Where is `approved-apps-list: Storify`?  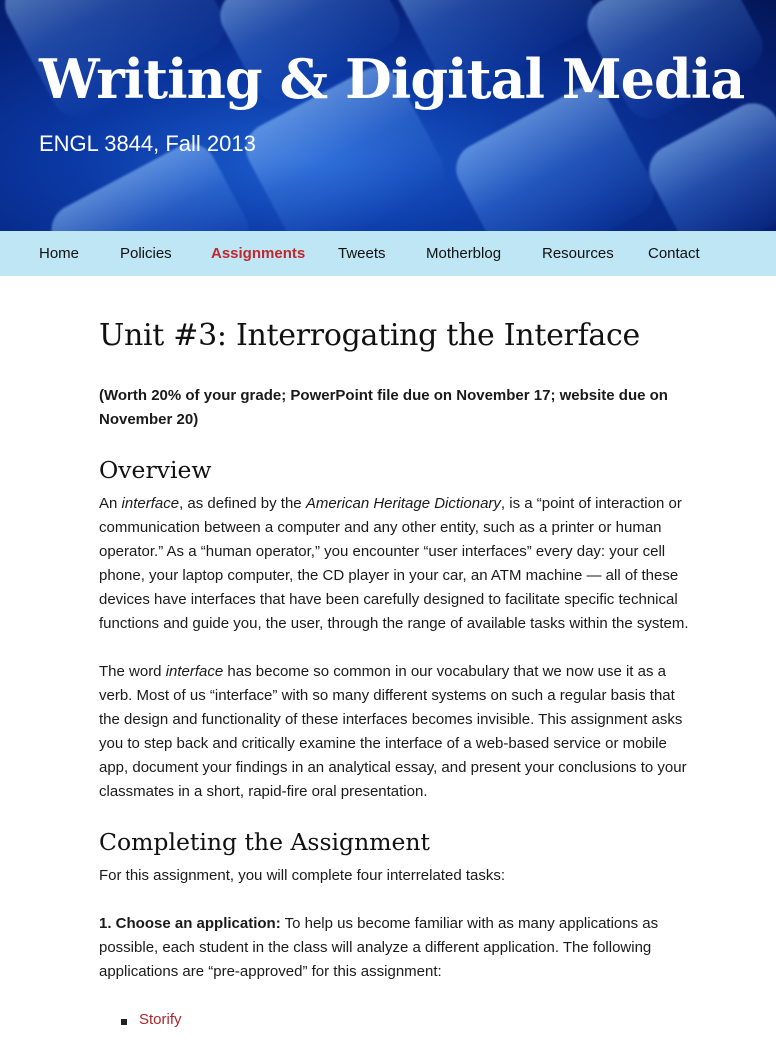
approved-apps-list: Storify is located at coordinates (399, 1020).